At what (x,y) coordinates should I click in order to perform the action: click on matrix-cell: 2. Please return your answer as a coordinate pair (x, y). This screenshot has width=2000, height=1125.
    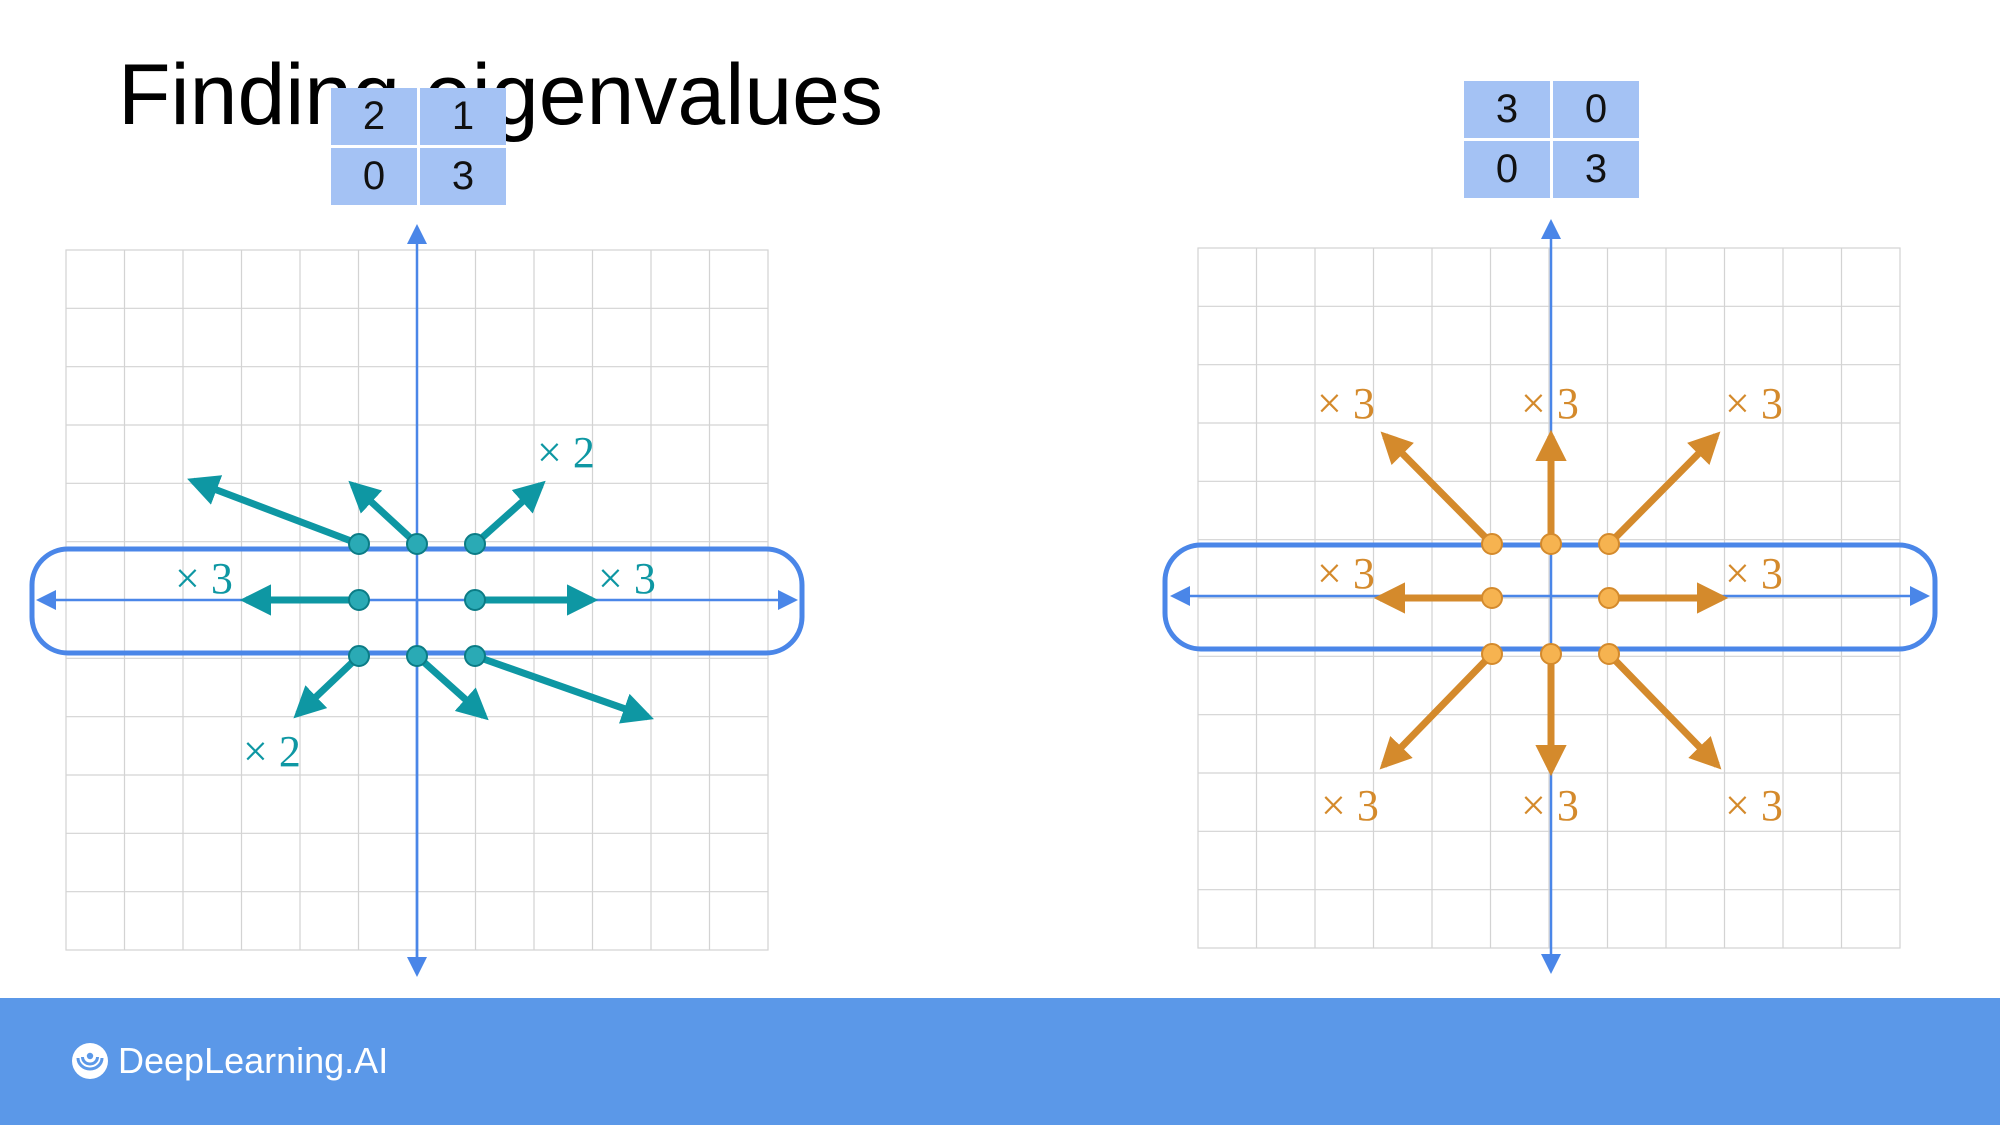
    Looking at the image, I should click on (374, 116).